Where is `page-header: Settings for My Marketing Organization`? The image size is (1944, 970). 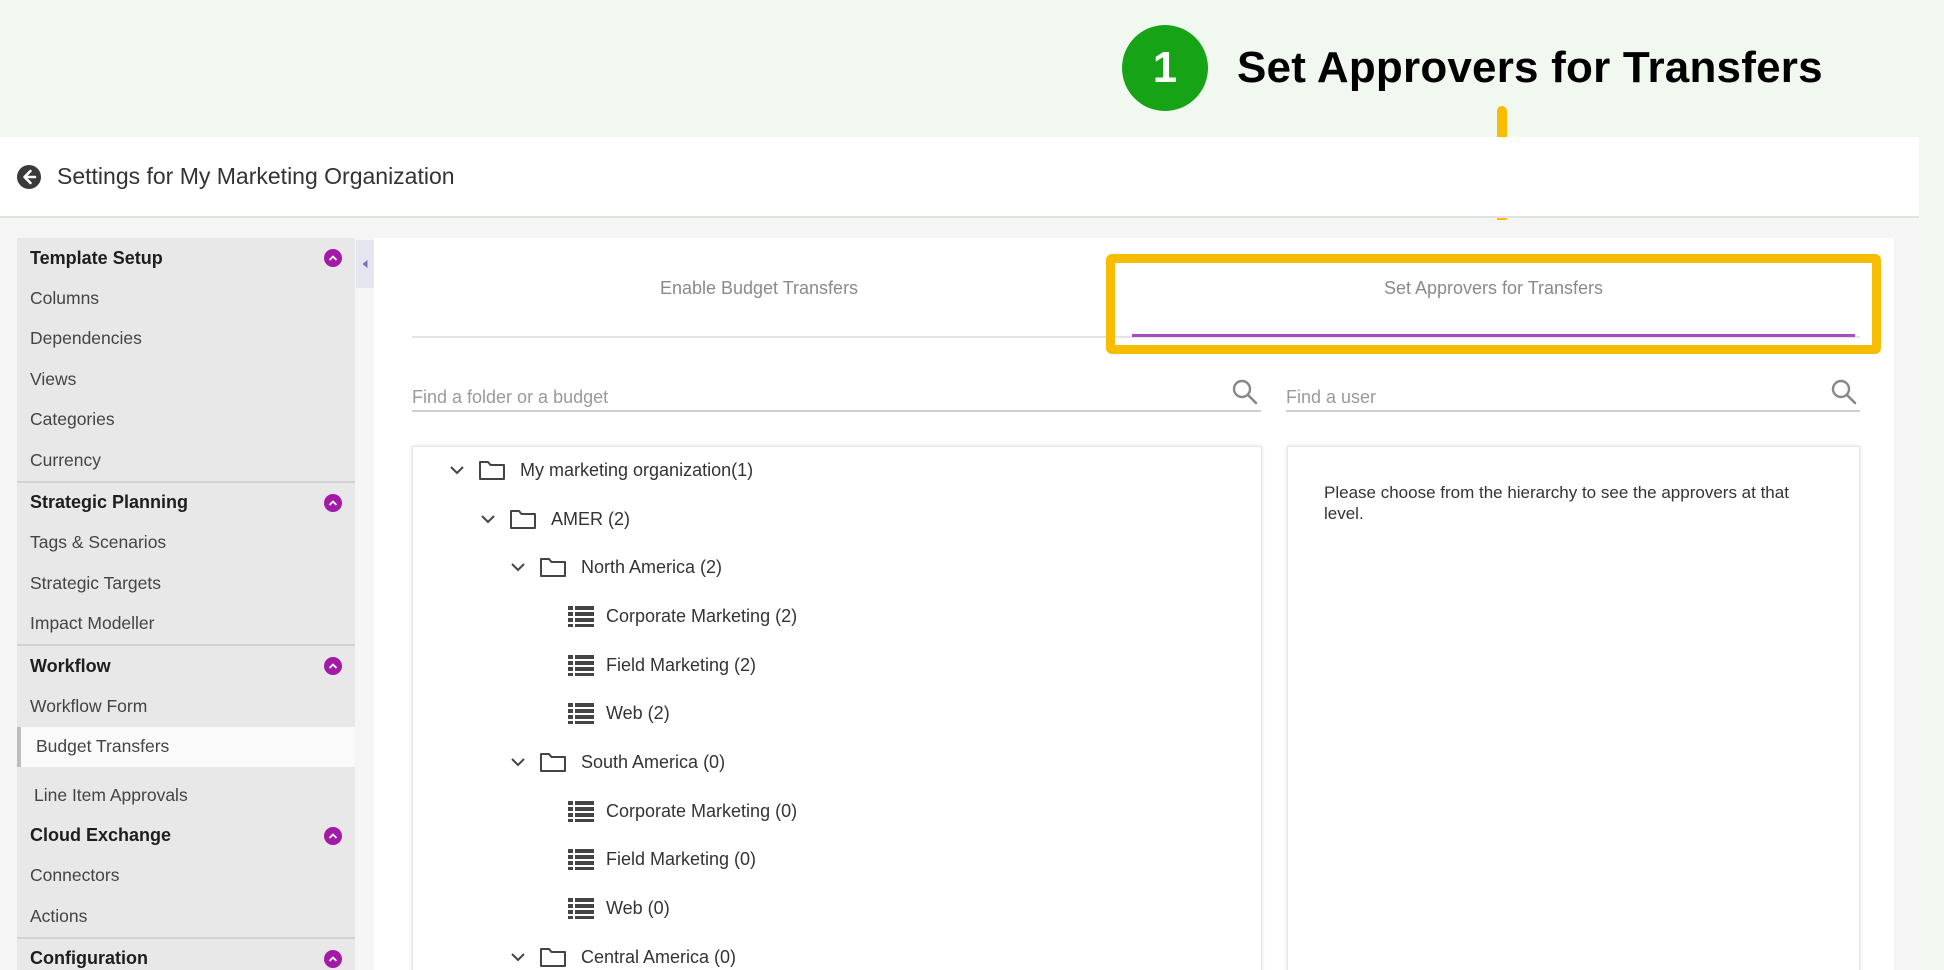
page-header: Settings for My Marketing Organization is located at coordinates (959, 177).